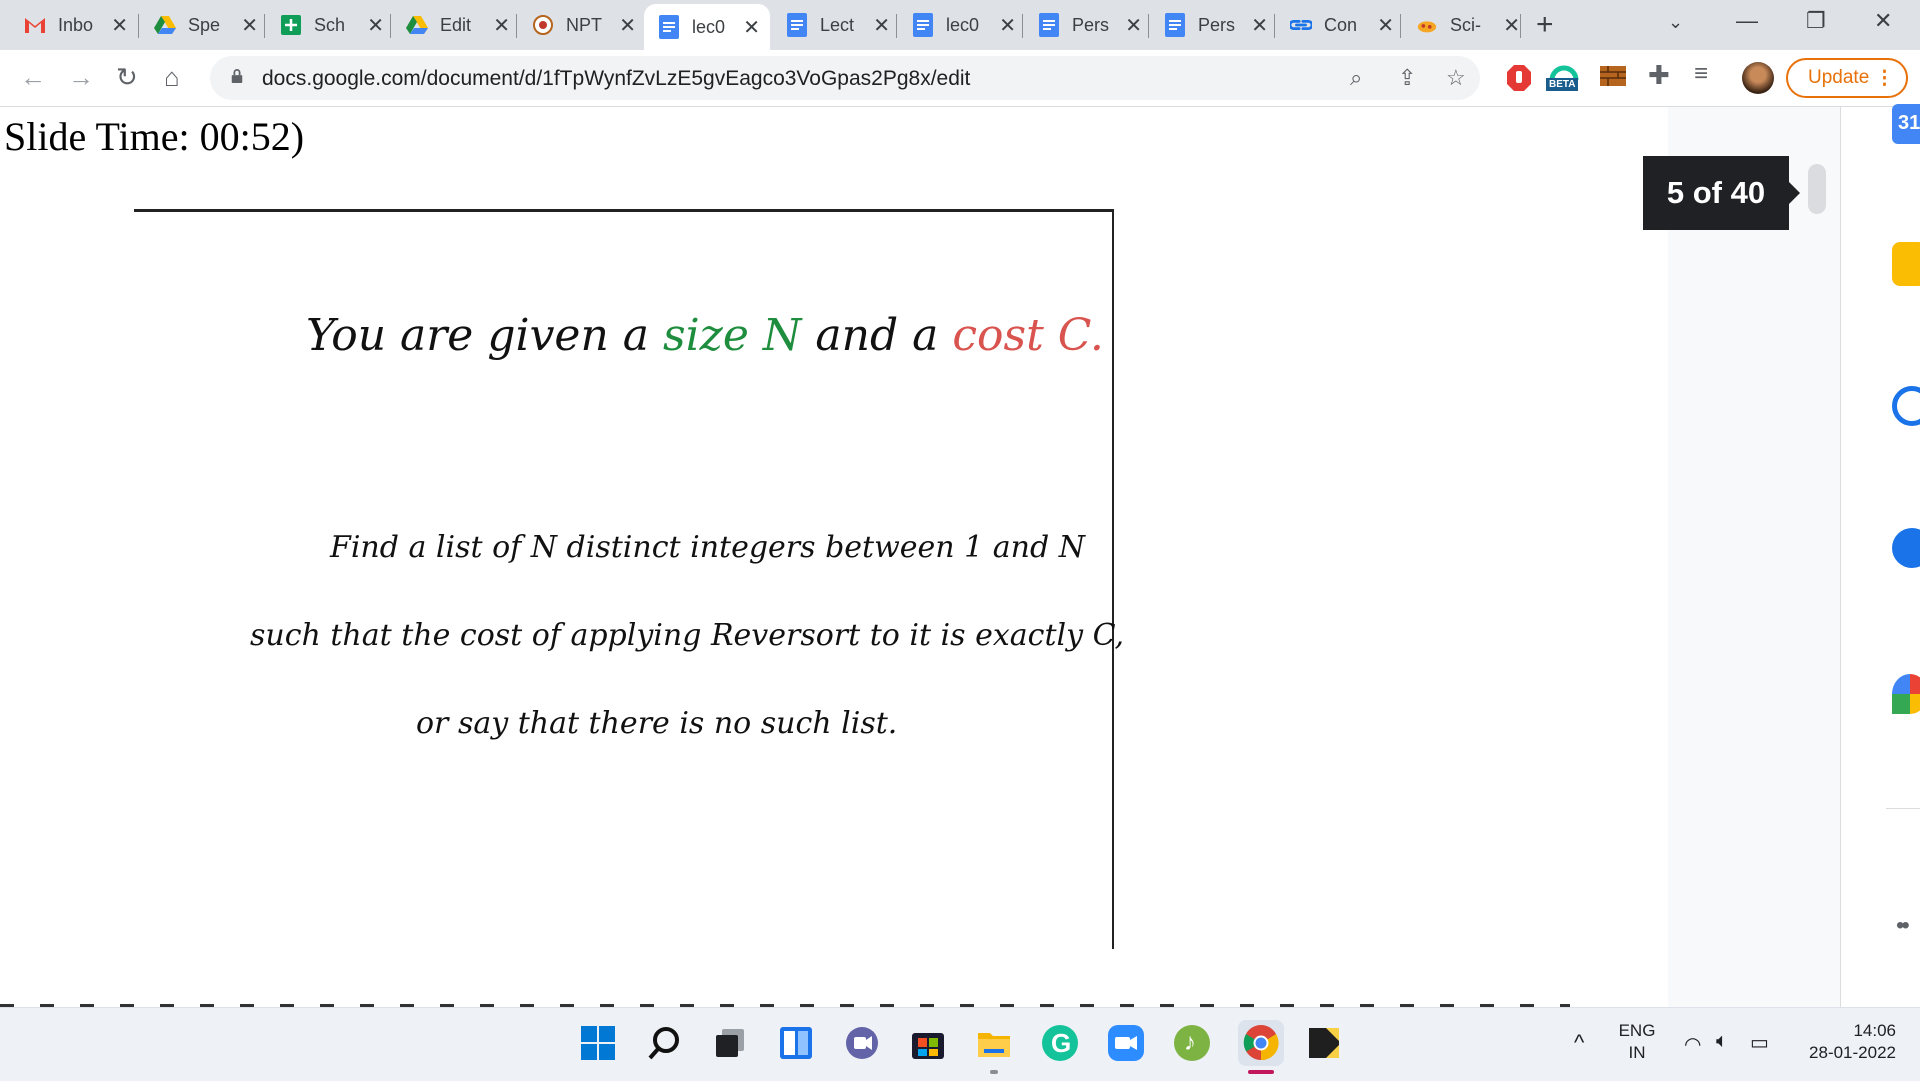 The width and height of the screenshot is (1920, 1081). What do you see at coordinates (1340, 25) in the screenshot?
I see `tab-link: Con ✕` at bounding box center [1340, 25].